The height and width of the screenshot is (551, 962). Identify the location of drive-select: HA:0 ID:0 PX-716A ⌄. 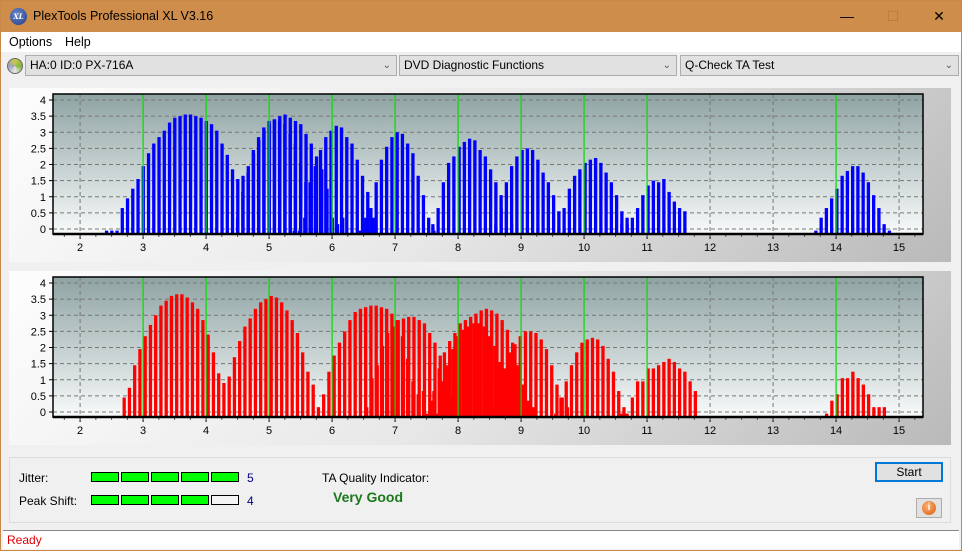
(211, 65).